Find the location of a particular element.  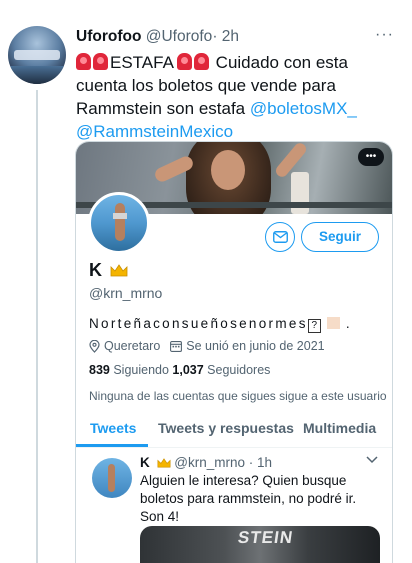

mail-icon is located at coordinates (280, 237).